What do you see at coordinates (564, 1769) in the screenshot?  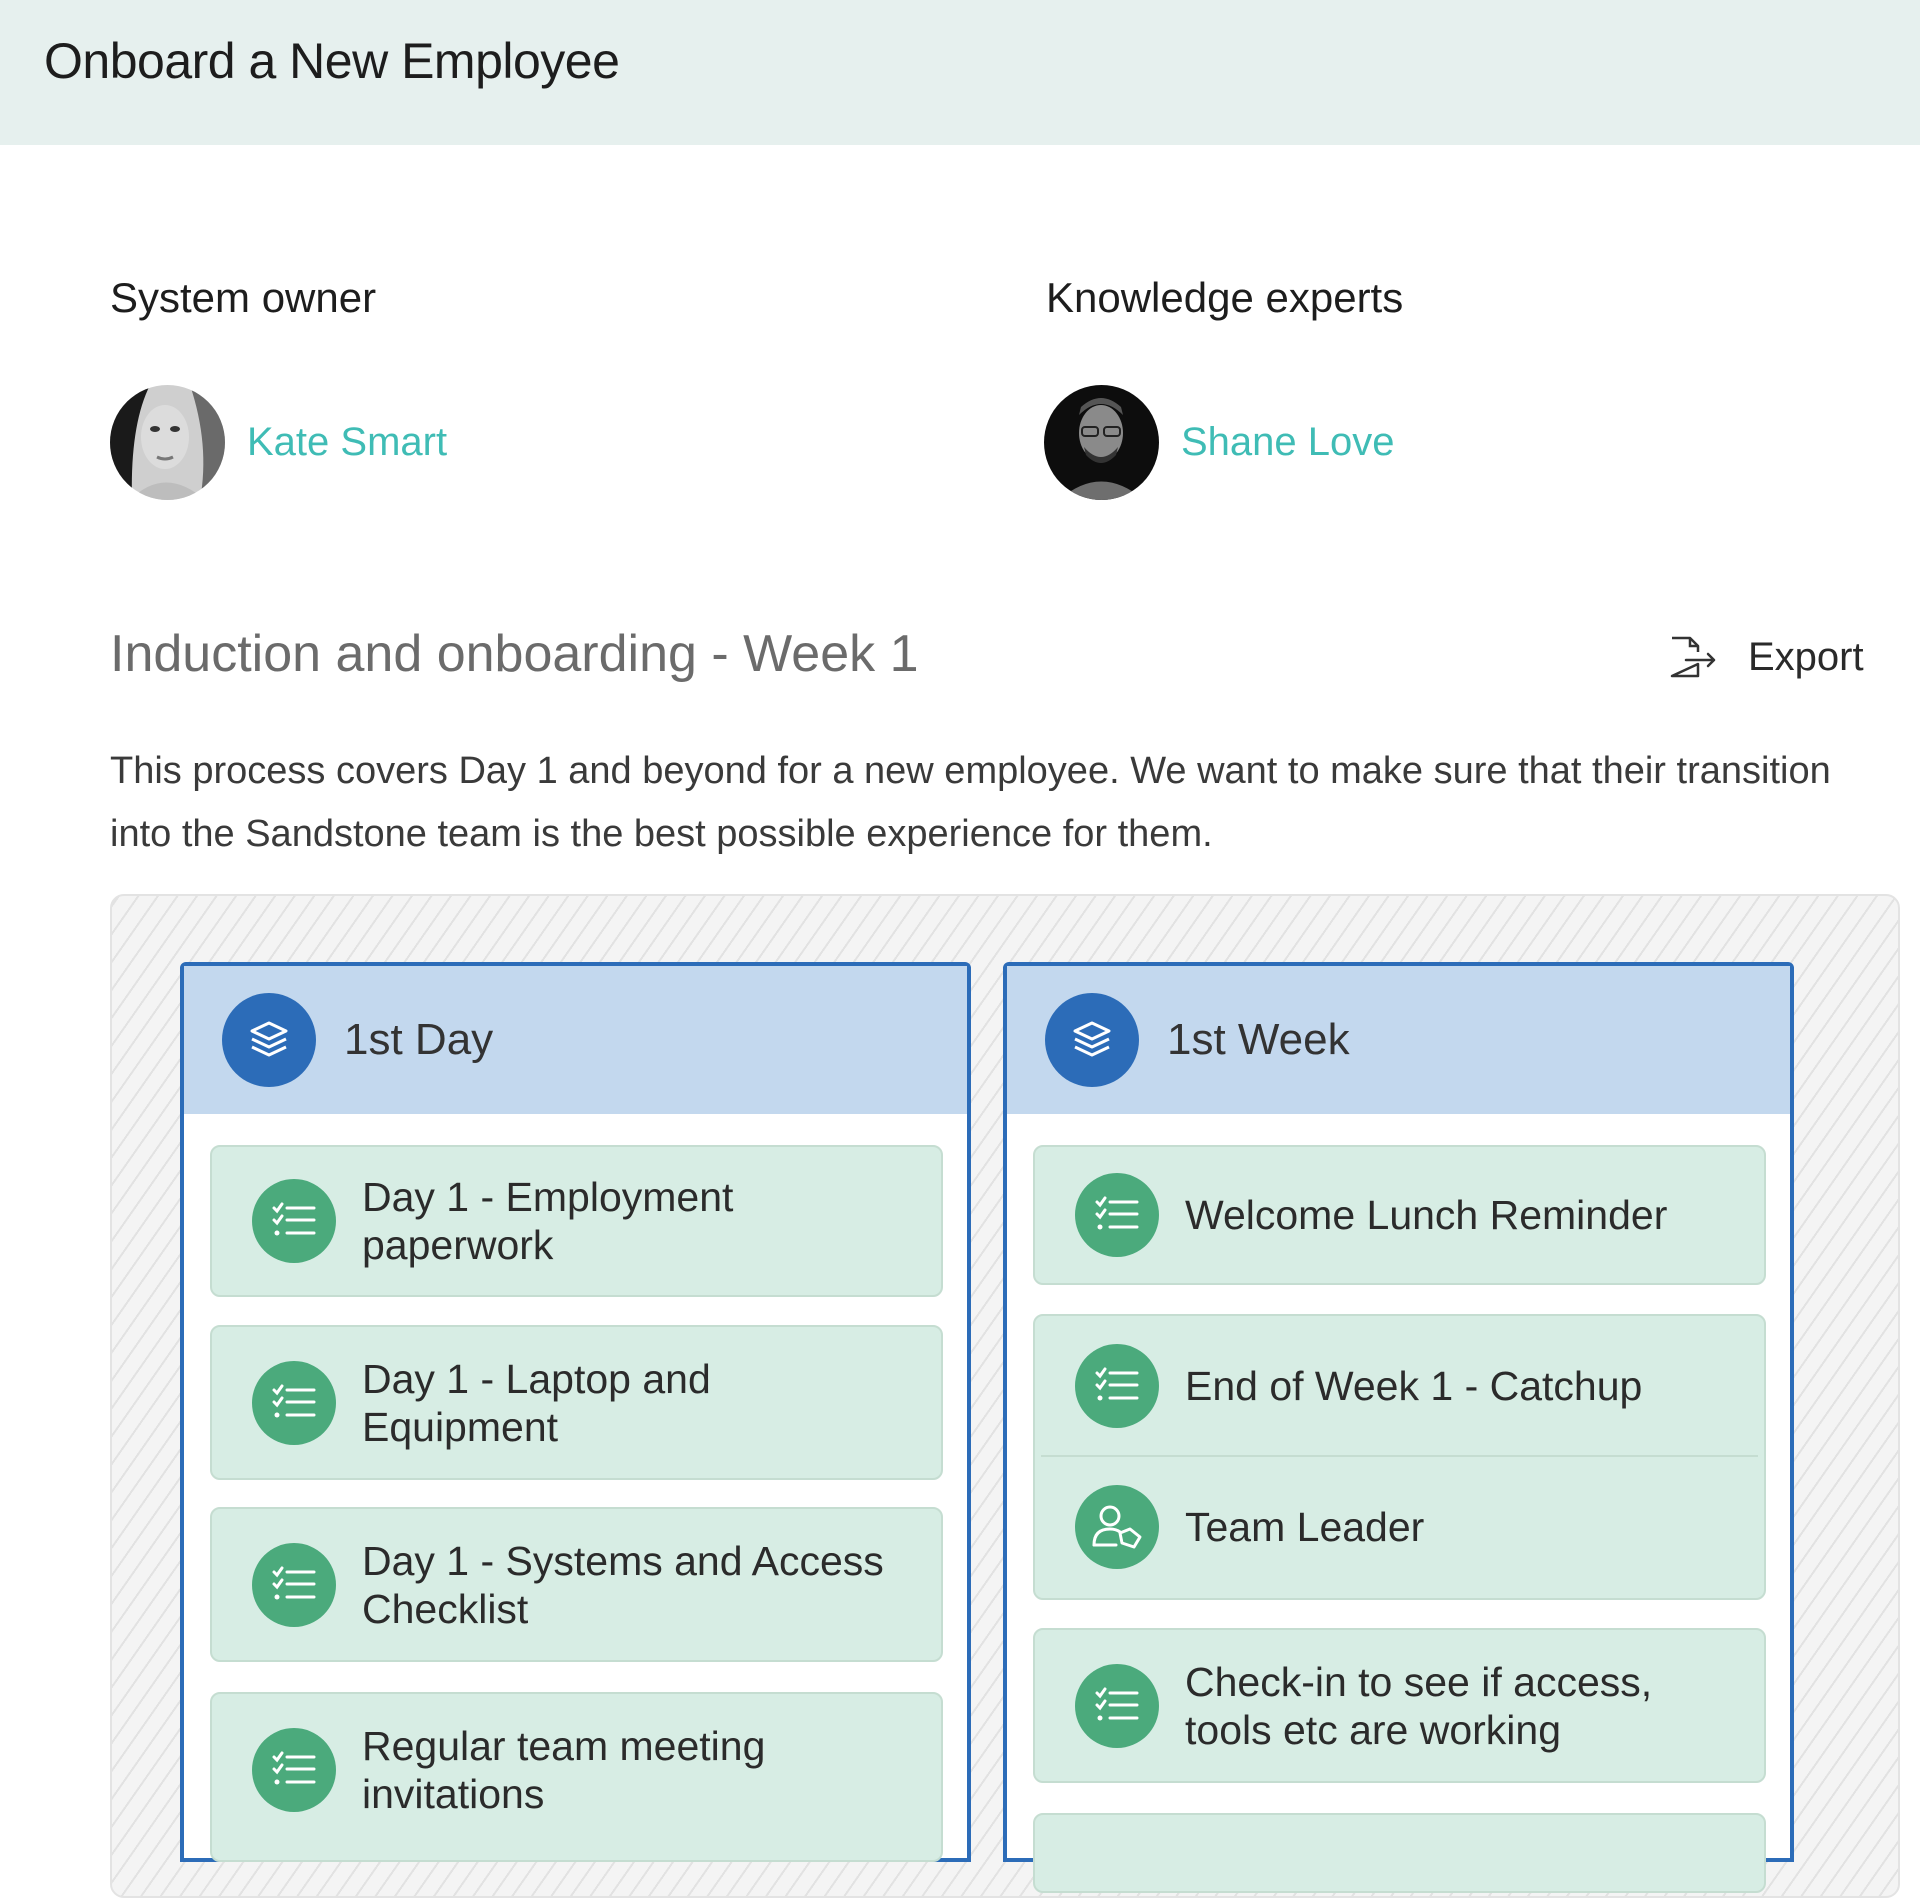 I see `card-text: Regular team meeting invitations` at bounding box center [564, 1769].